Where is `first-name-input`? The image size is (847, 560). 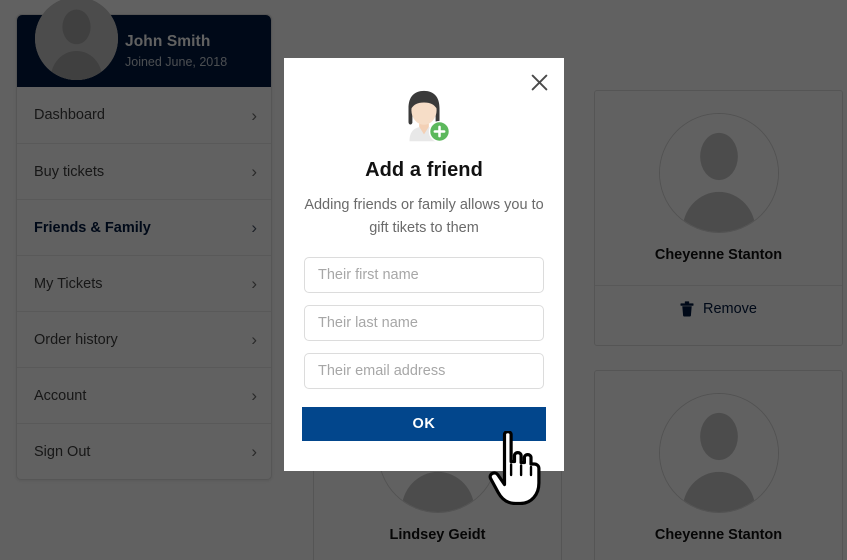
first-name-input is located at coordinates (424, 274).